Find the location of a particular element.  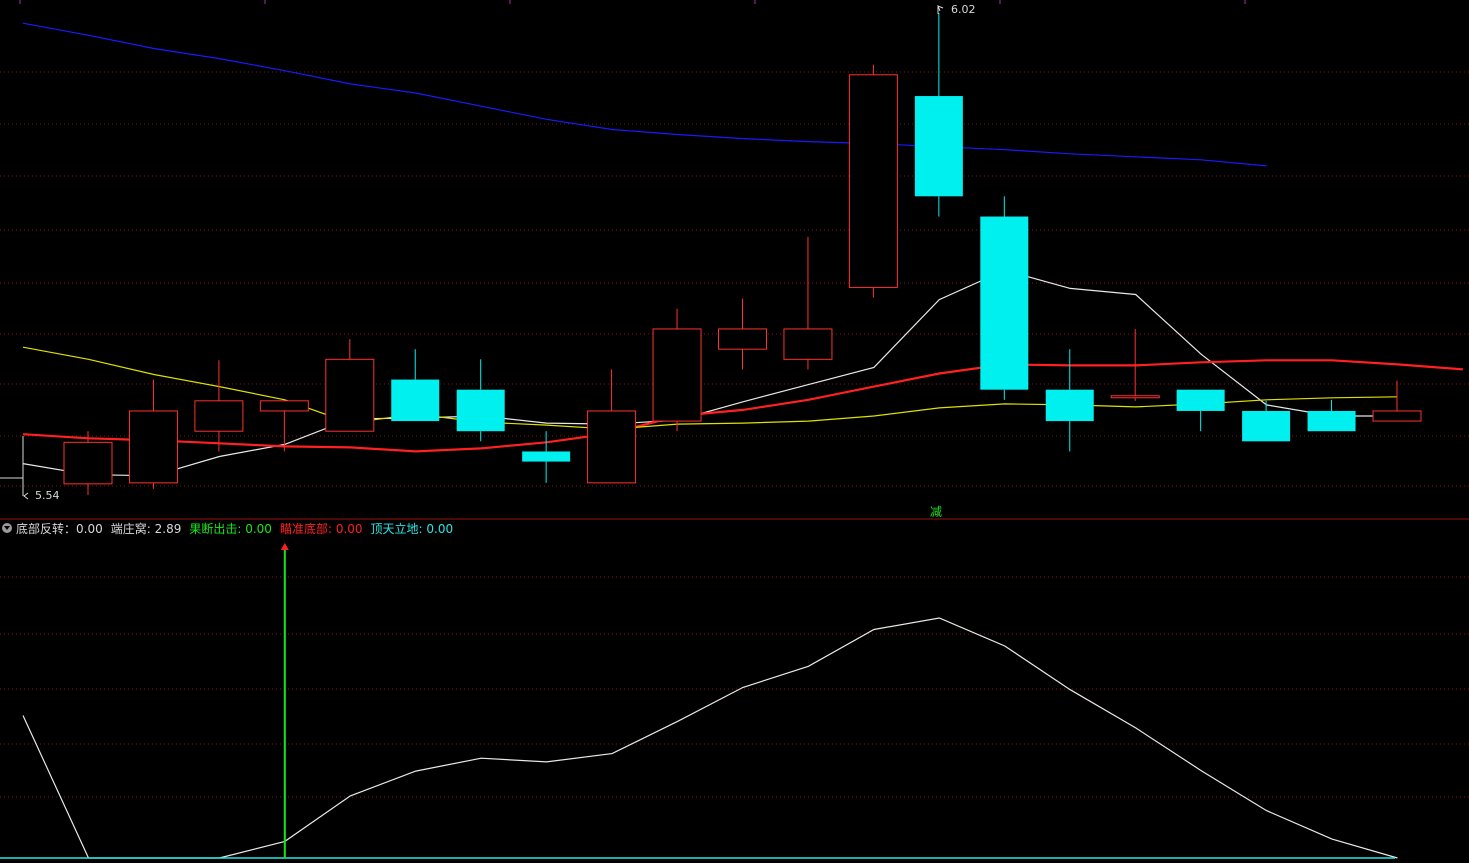

collapse-icon is located at coordinates (7, 528).